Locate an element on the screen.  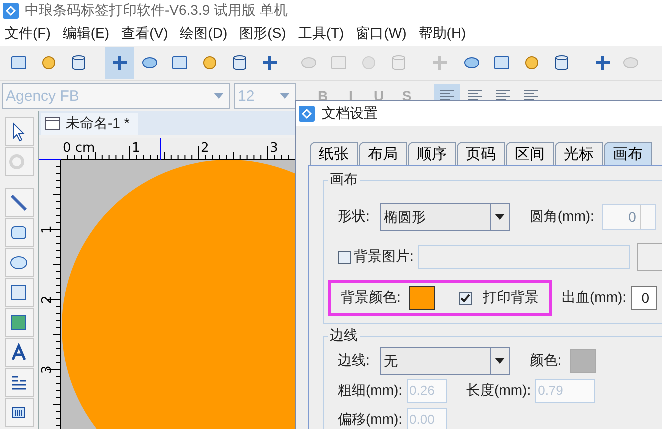
picture-icon is located at coordinates (19, 322).